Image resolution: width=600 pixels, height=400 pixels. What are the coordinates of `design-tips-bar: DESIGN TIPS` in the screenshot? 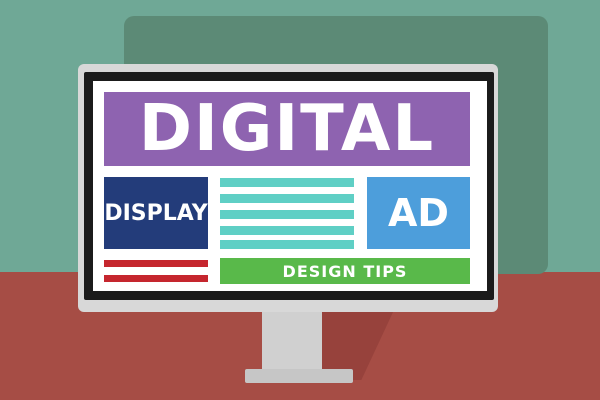 It's located at (345, 271).